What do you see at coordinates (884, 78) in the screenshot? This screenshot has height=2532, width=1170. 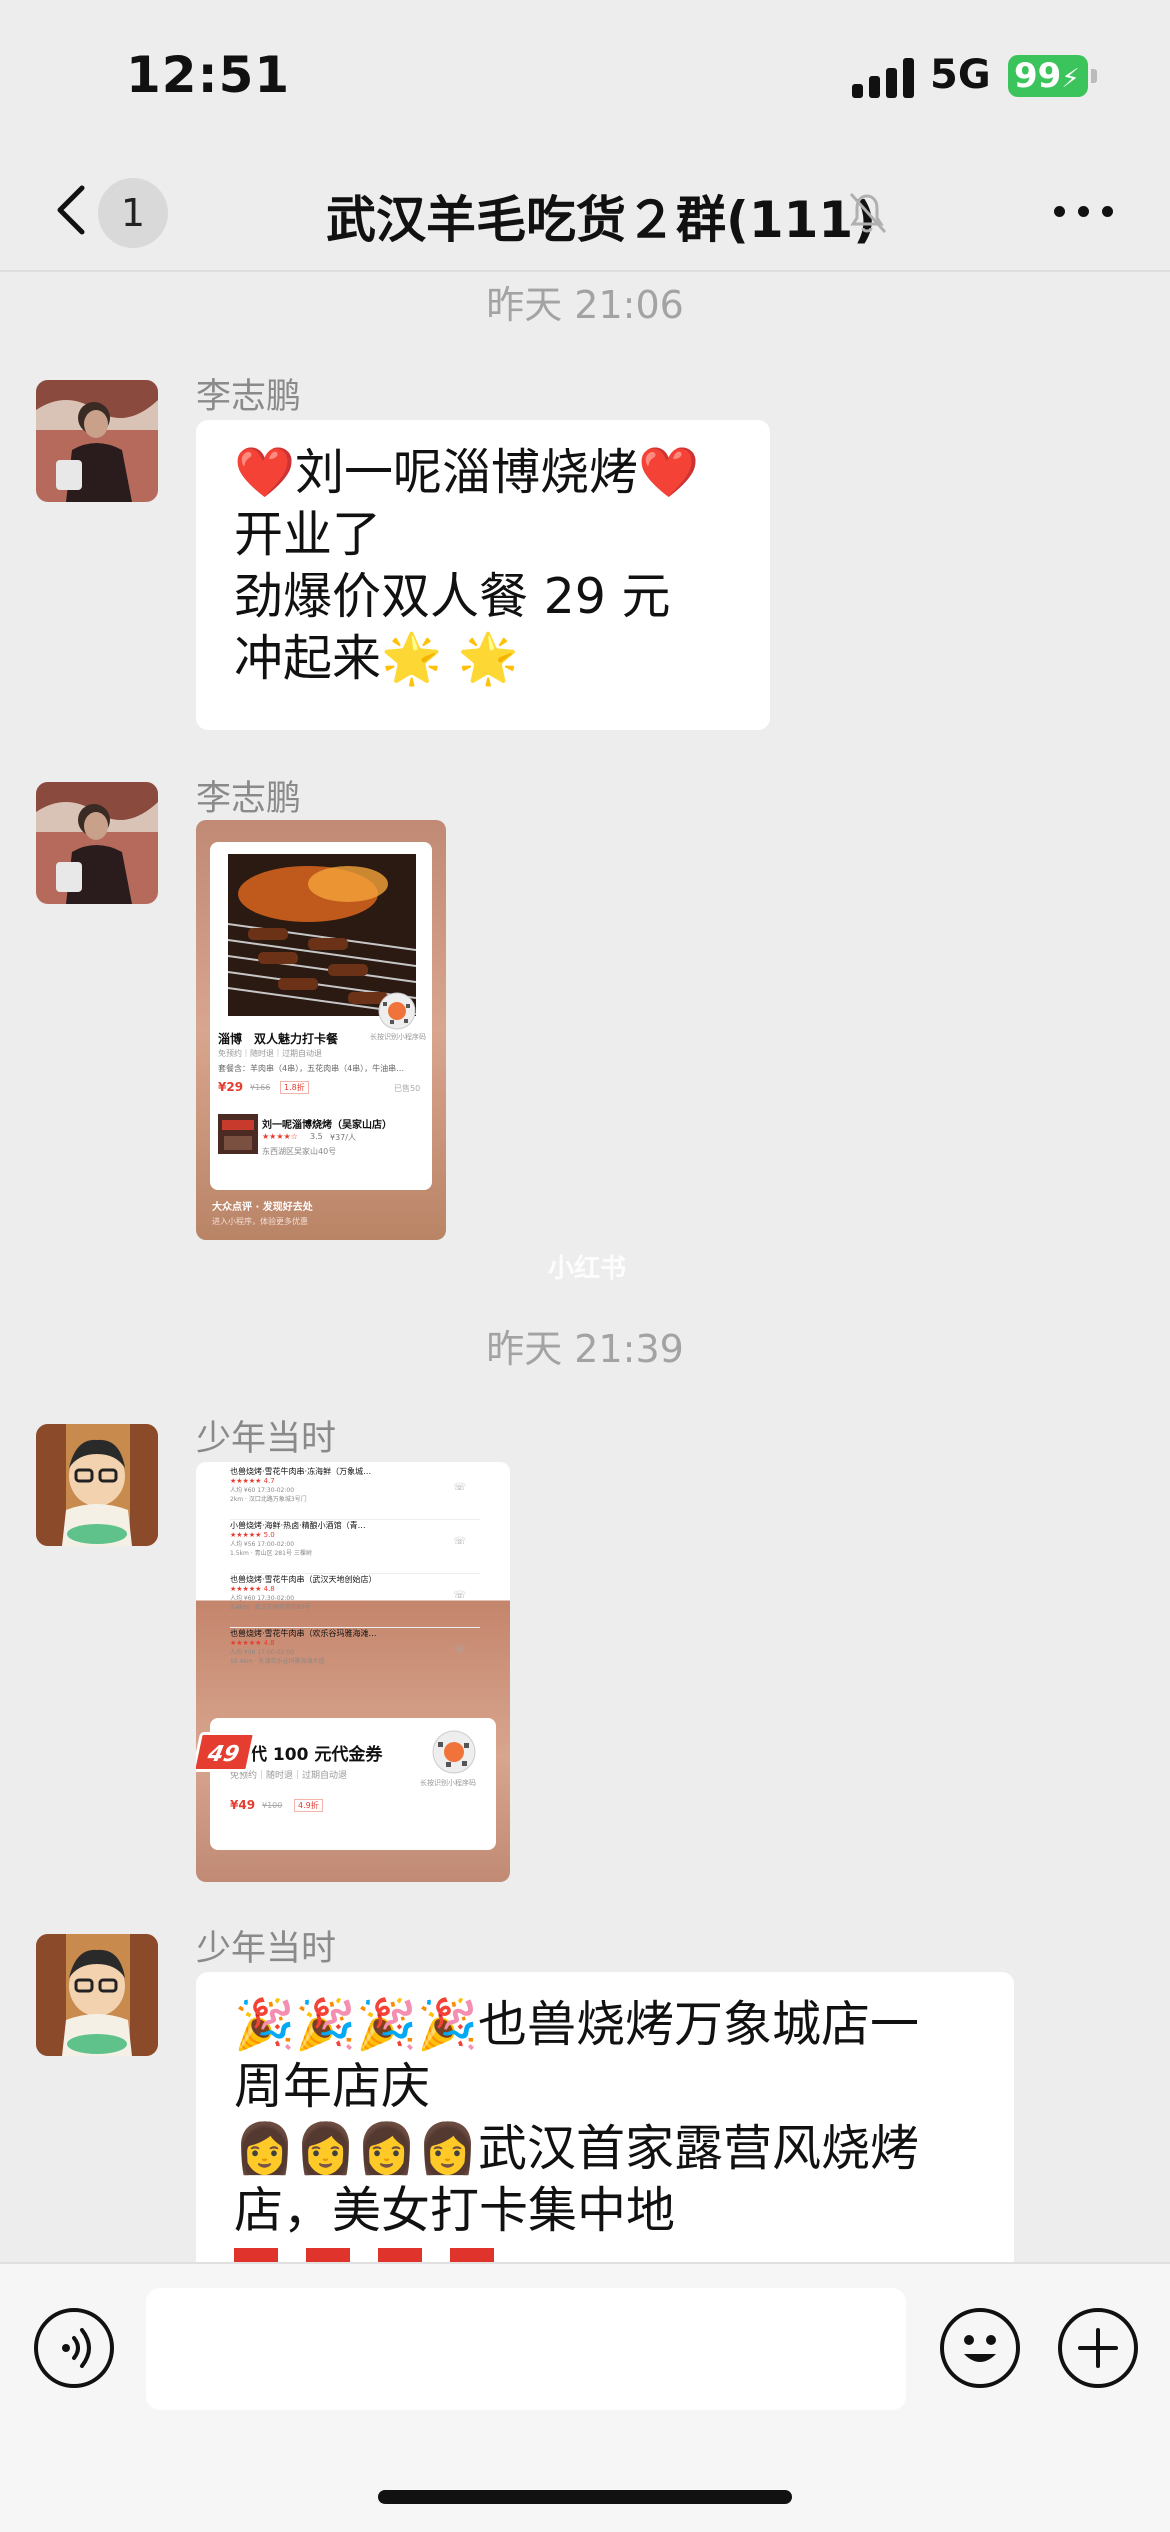 I see `cellular-signal-icon` at bounding box center [884, 78].